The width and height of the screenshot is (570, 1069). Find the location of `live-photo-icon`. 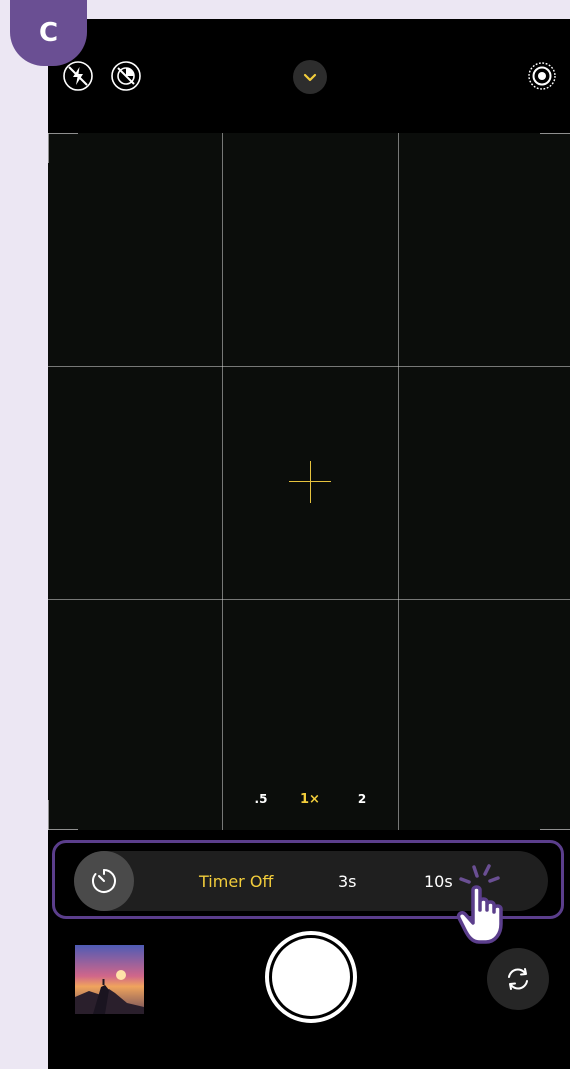

live-photo-icon is located at coordinates (542, 76).